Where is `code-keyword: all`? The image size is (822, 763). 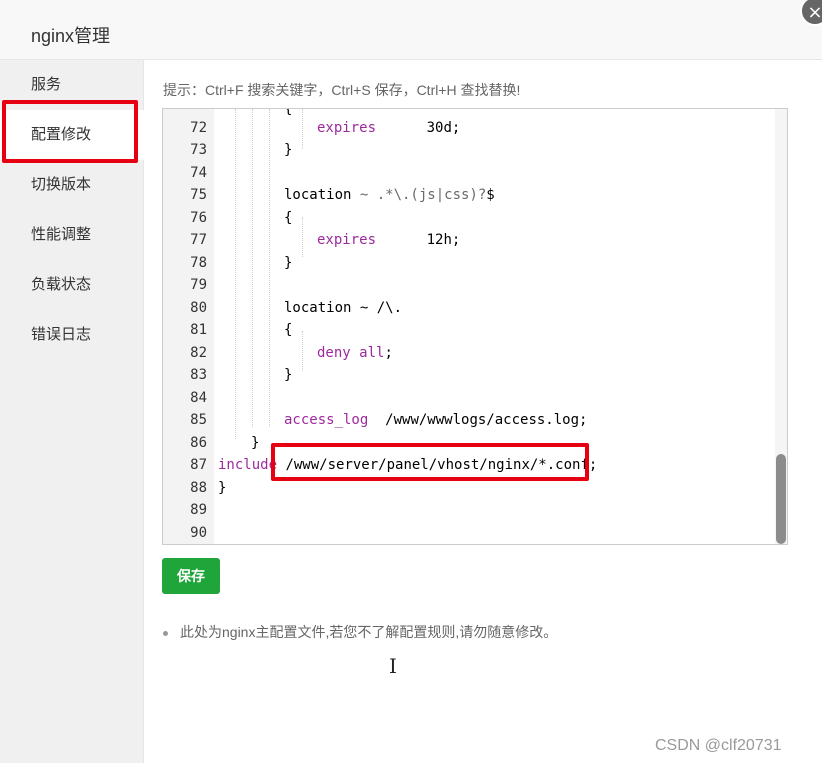
code-keyword: all is located at coordinates (367, 353).